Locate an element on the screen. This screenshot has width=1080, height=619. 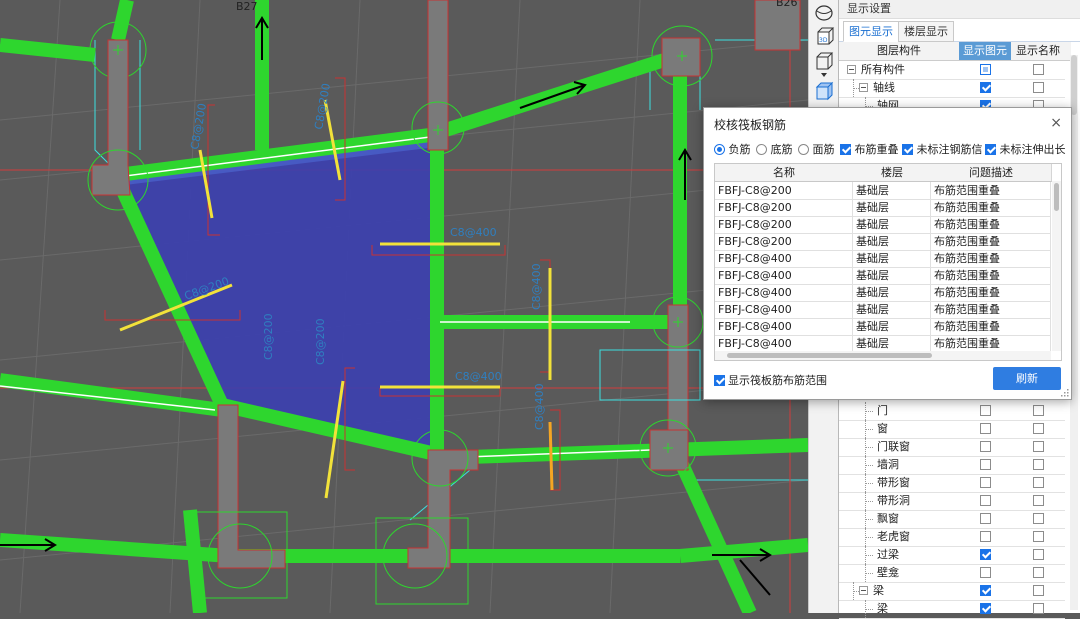
check-label: 未标注伸出长 is located at coordinates (1032, 149).